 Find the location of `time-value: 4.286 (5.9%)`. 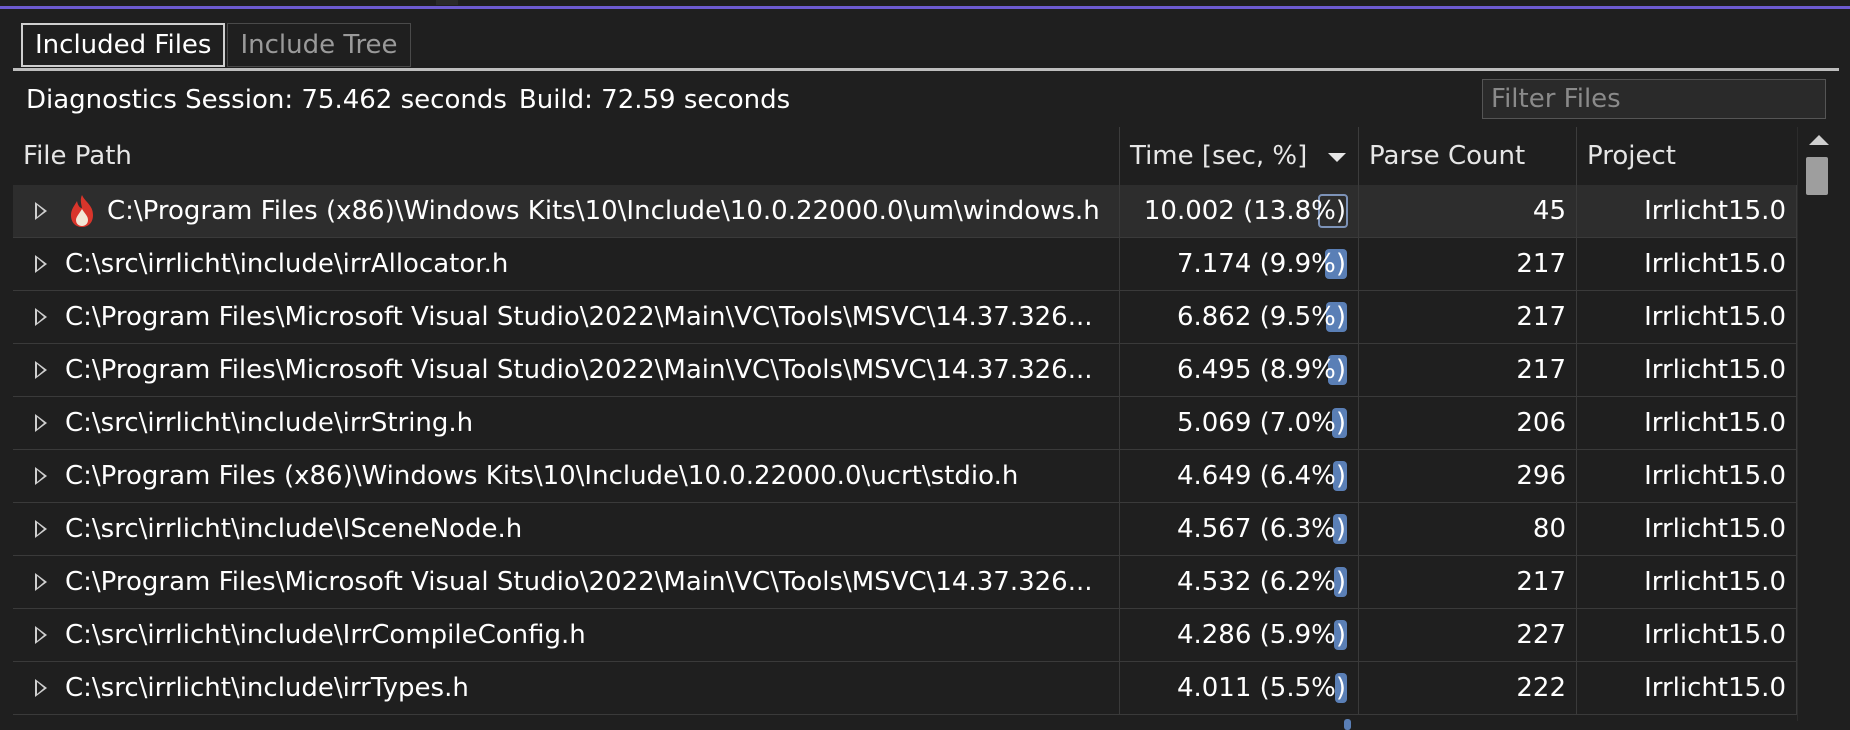

time-value: 4.286 (5.9%) is located at coordinates (1261, 635).